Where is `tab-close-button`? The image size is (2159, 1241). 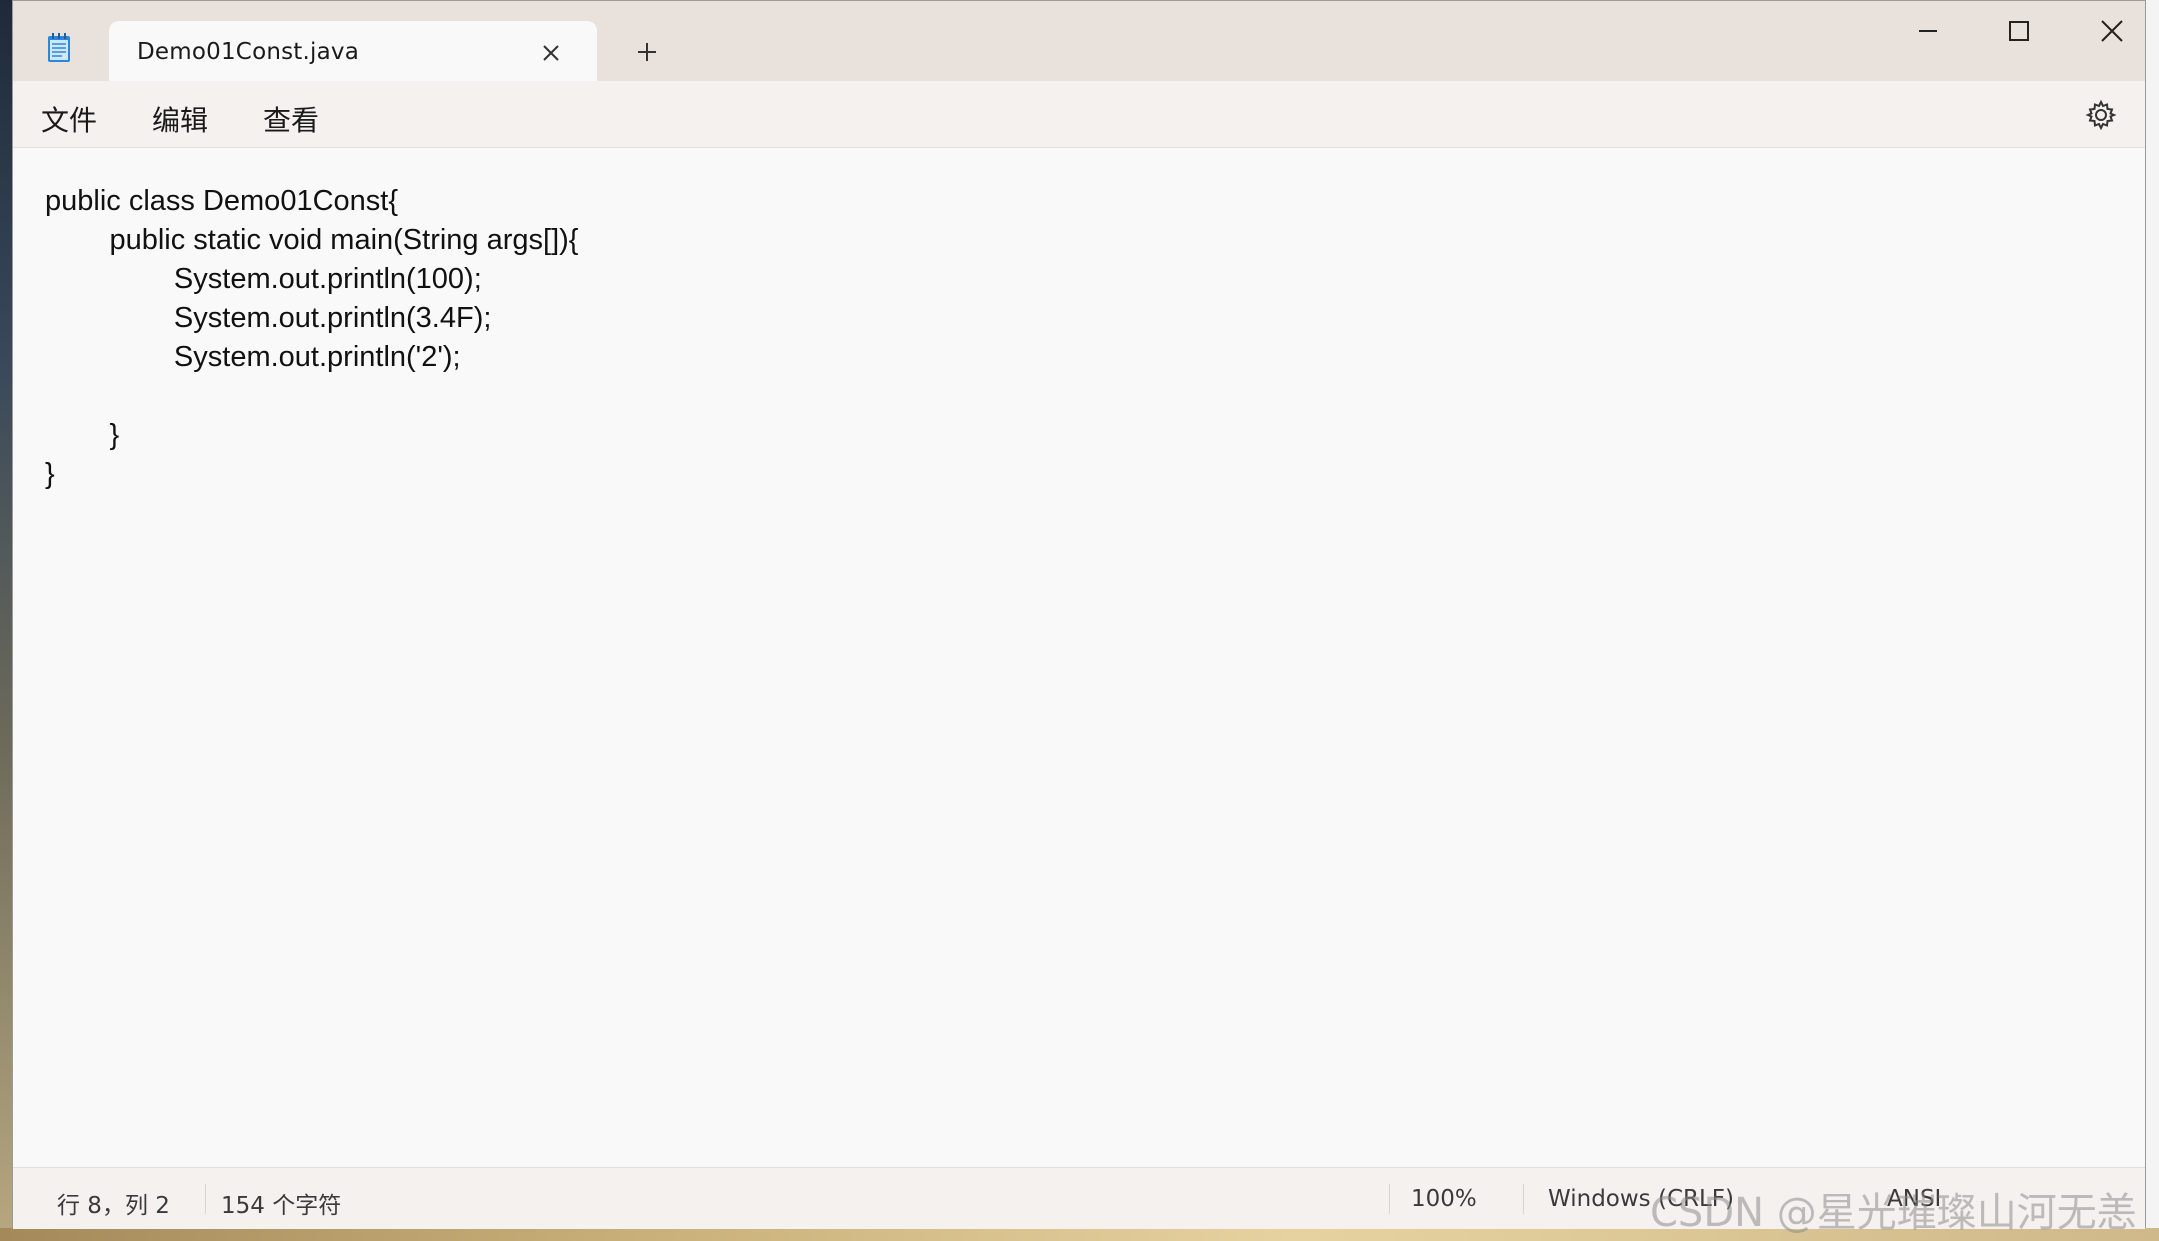 tab-close-button is located at coordinates (551, 53).